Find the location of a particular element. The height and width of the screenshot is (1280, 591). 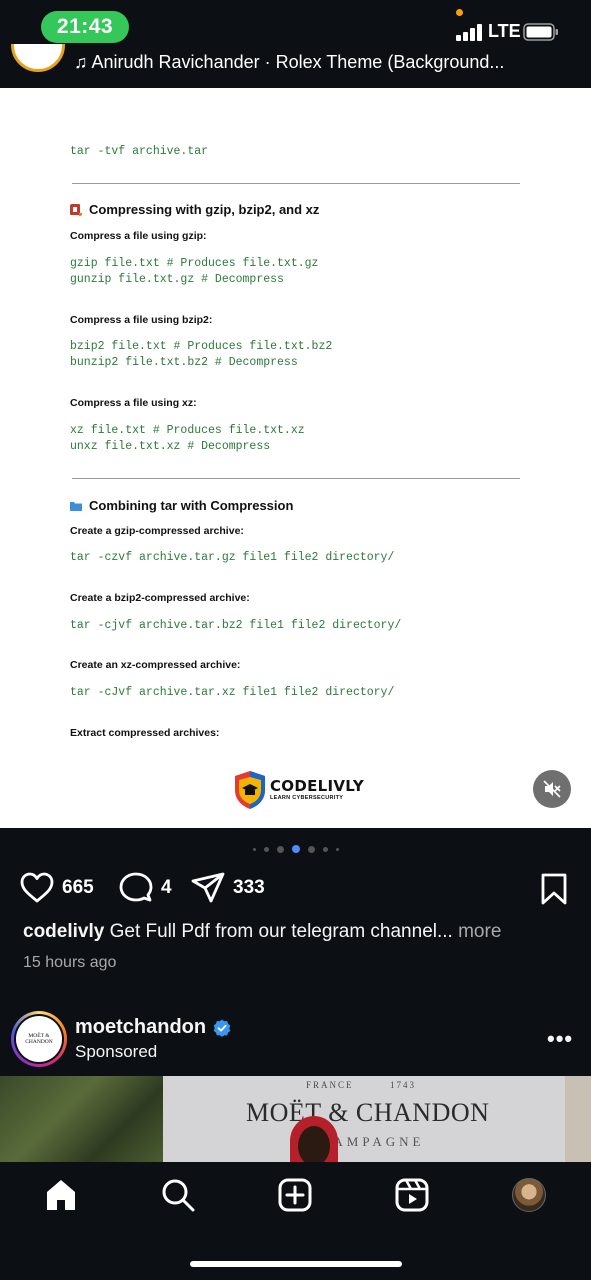

logo-name: CODELIVLY is located at coordinates (317, 785).